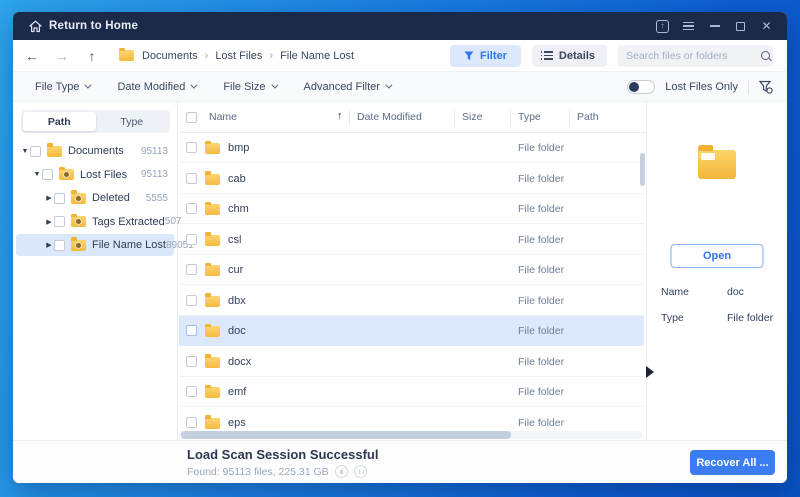 The width and height of the screenshot is (800, 497). Describe the element at coordinates (250, 87) in the screenshot. I see `filter-dropdown: File Size` at that location.